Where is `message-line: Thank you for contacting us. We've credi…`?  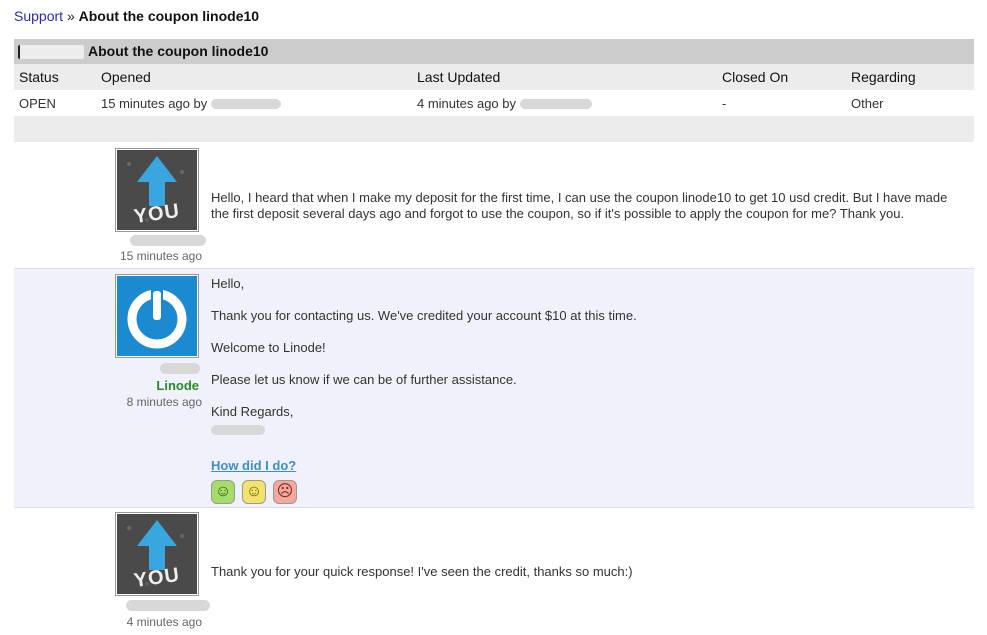 message-line: Thank you for contacting us. We've credi… is located at coordinates (424, 315).